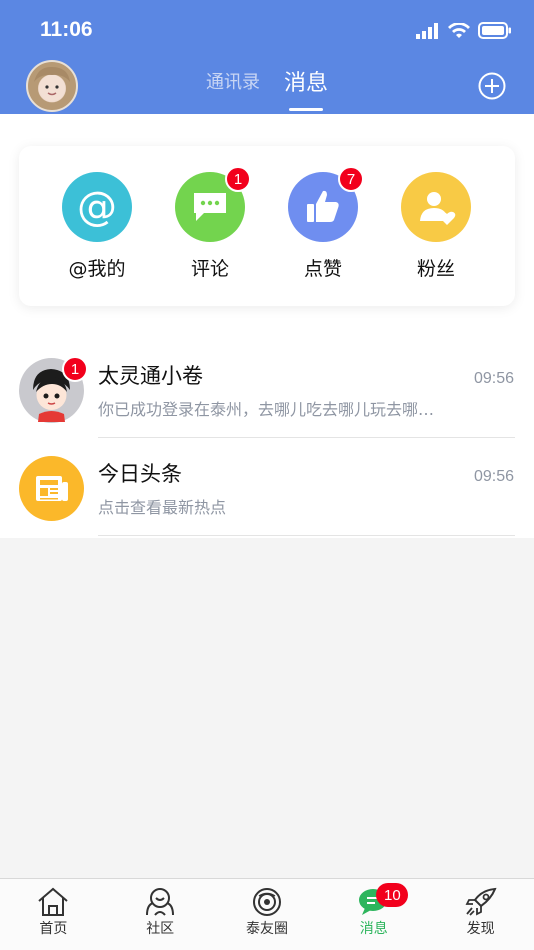 This screenshot has height=950, width=534. I want to click on comment-icon: 1, so click(213, 204).